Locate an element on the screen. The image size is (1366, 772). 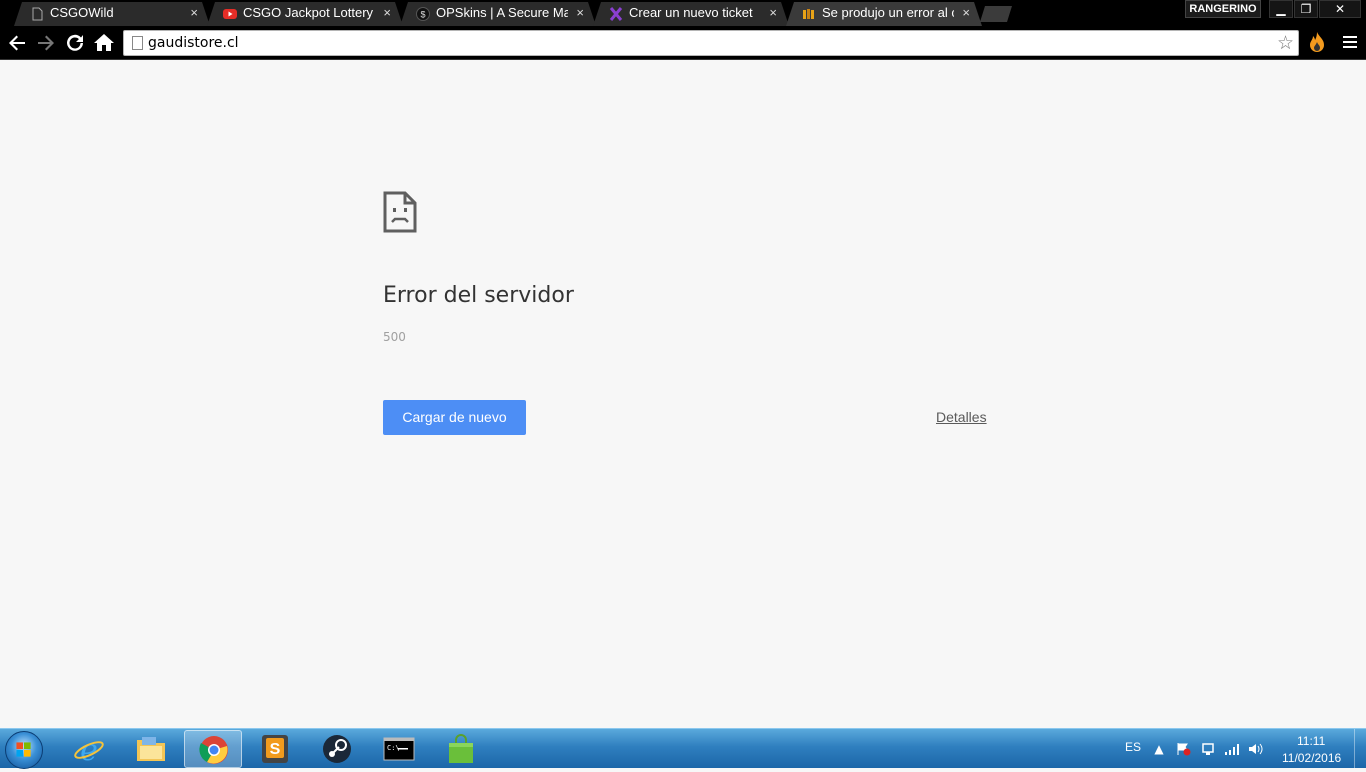
reload-button: Cargar de nuevo is located at coordinates (454, 417).